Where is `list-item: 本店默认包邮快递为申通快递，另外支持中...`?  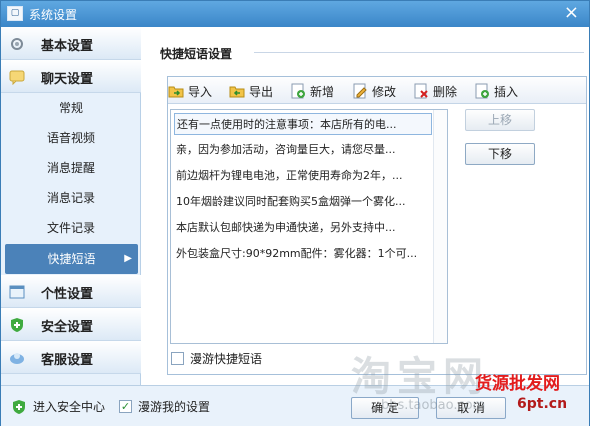 list-item: 本店默认包邮快递为申通快递，另外支持中... is located at coordinates (303, 228).